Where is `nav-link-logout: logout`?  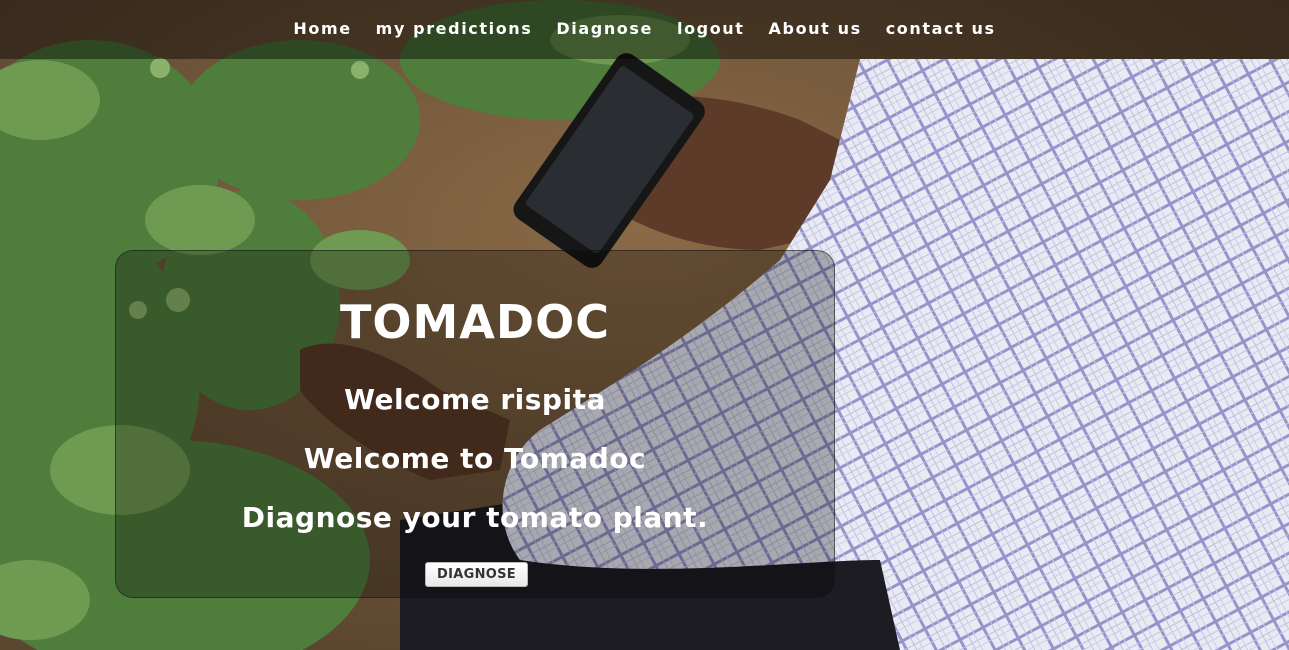 nav-link-logout: logout is located at coordinates (711, 28).